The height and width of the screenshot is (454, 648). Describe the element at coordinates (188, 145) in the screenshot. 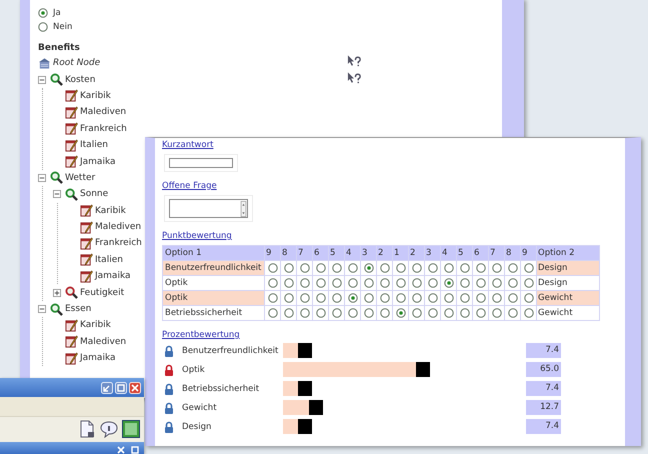

I see `question-link: Kurzantwort` at that location.